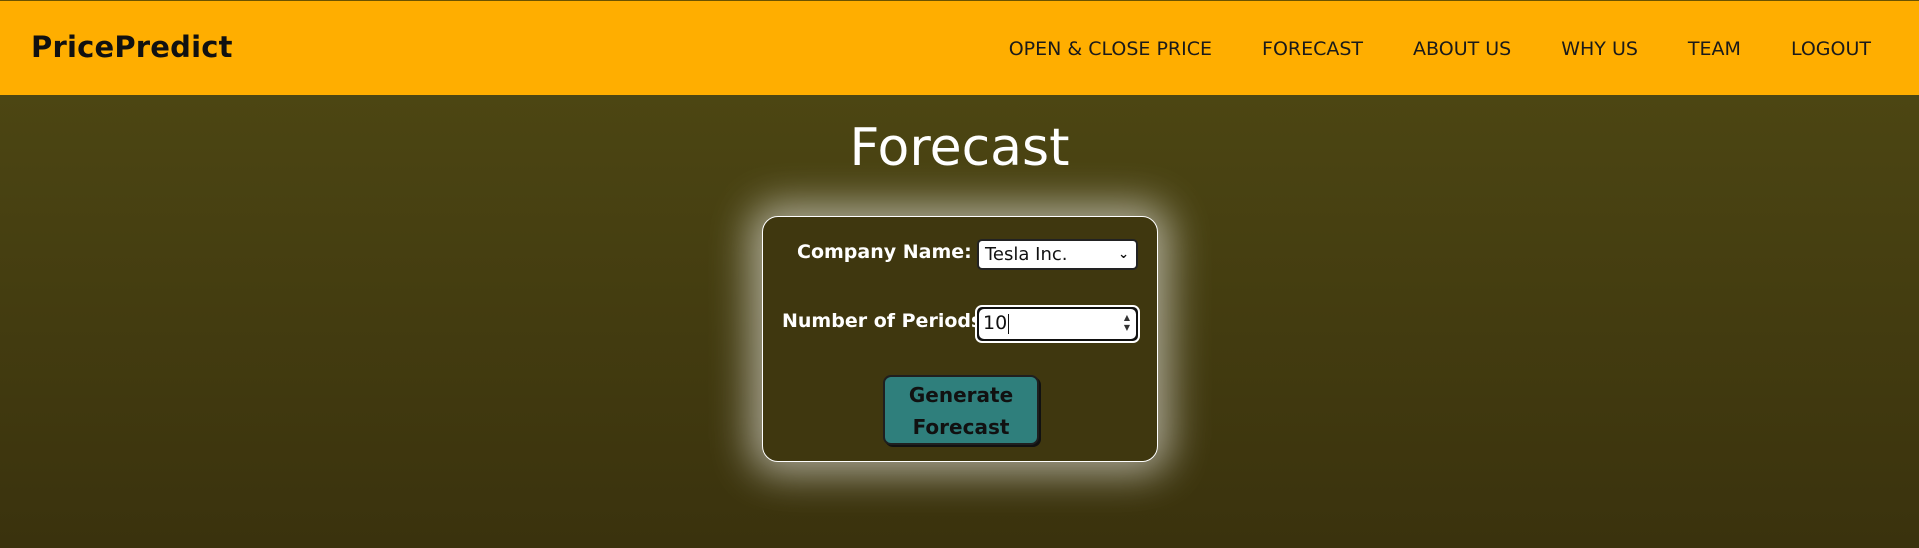 This screenshot has height=548, width=1919. What do you see at coordinates (1127, 323) in the screenshot?
I see `number-stepper-icon: ▲ ▼` at bounding box center [1127, 323].